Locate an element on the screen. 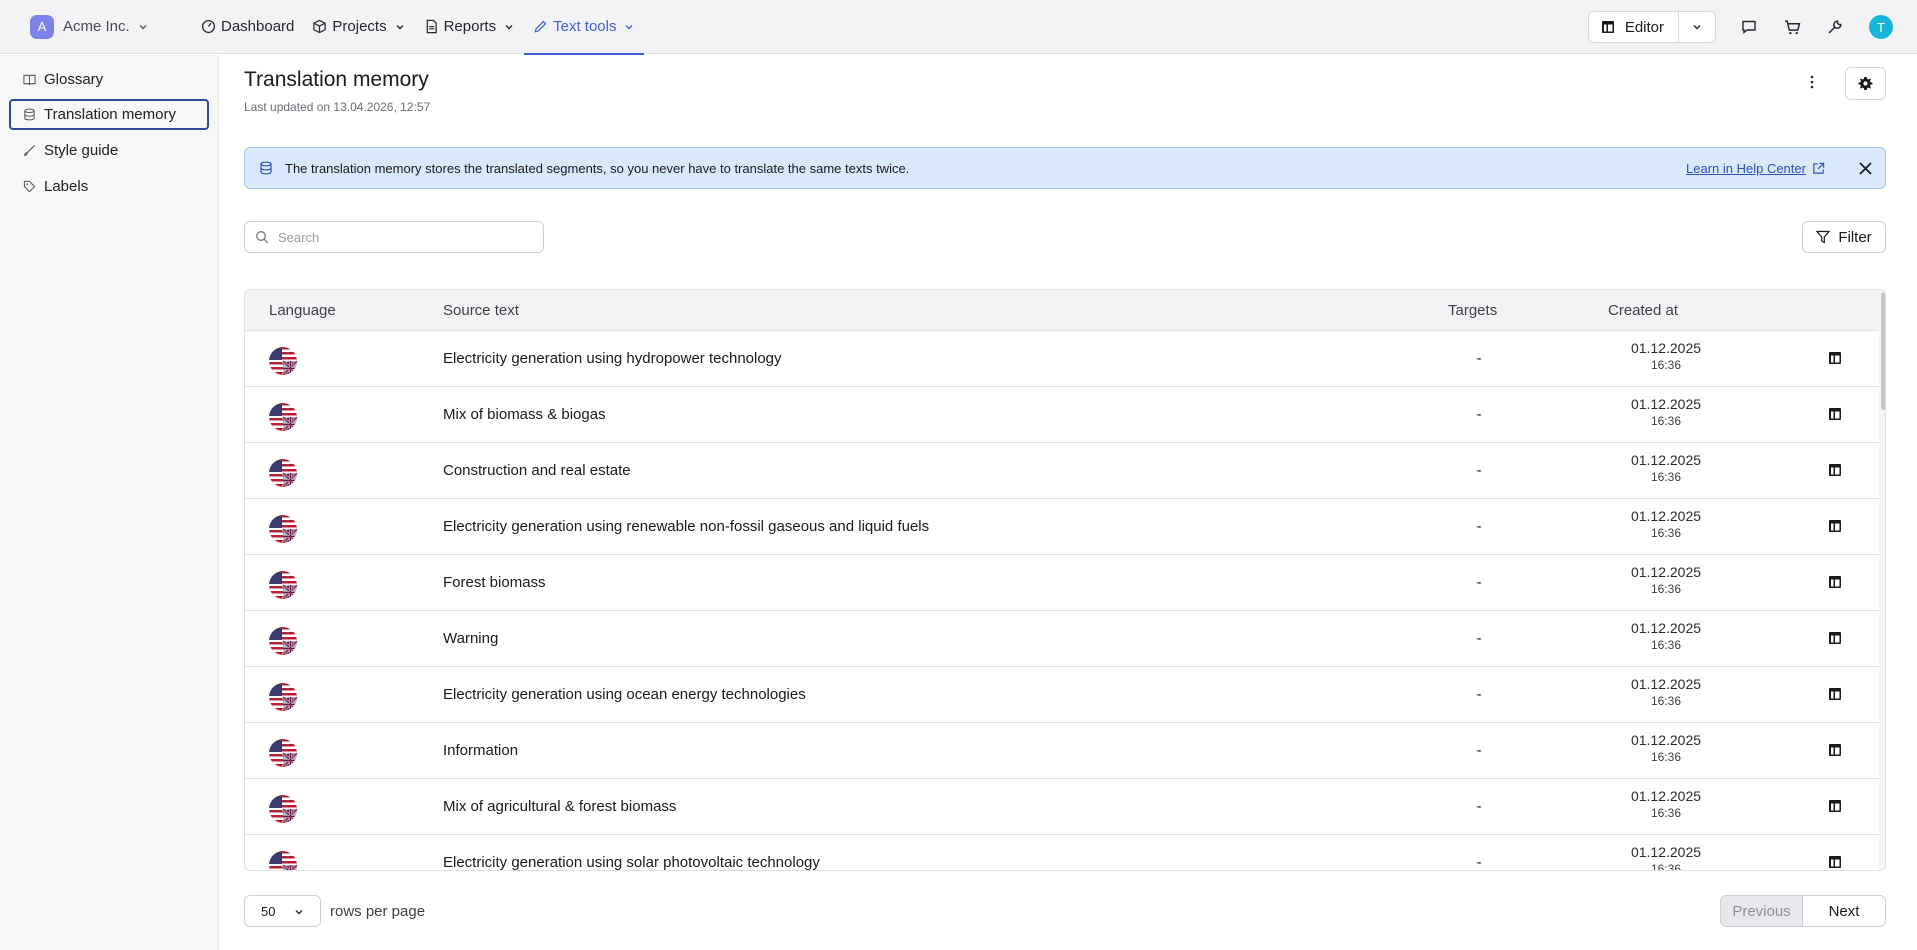  more-options-button is located at coordinates (1812, 82).